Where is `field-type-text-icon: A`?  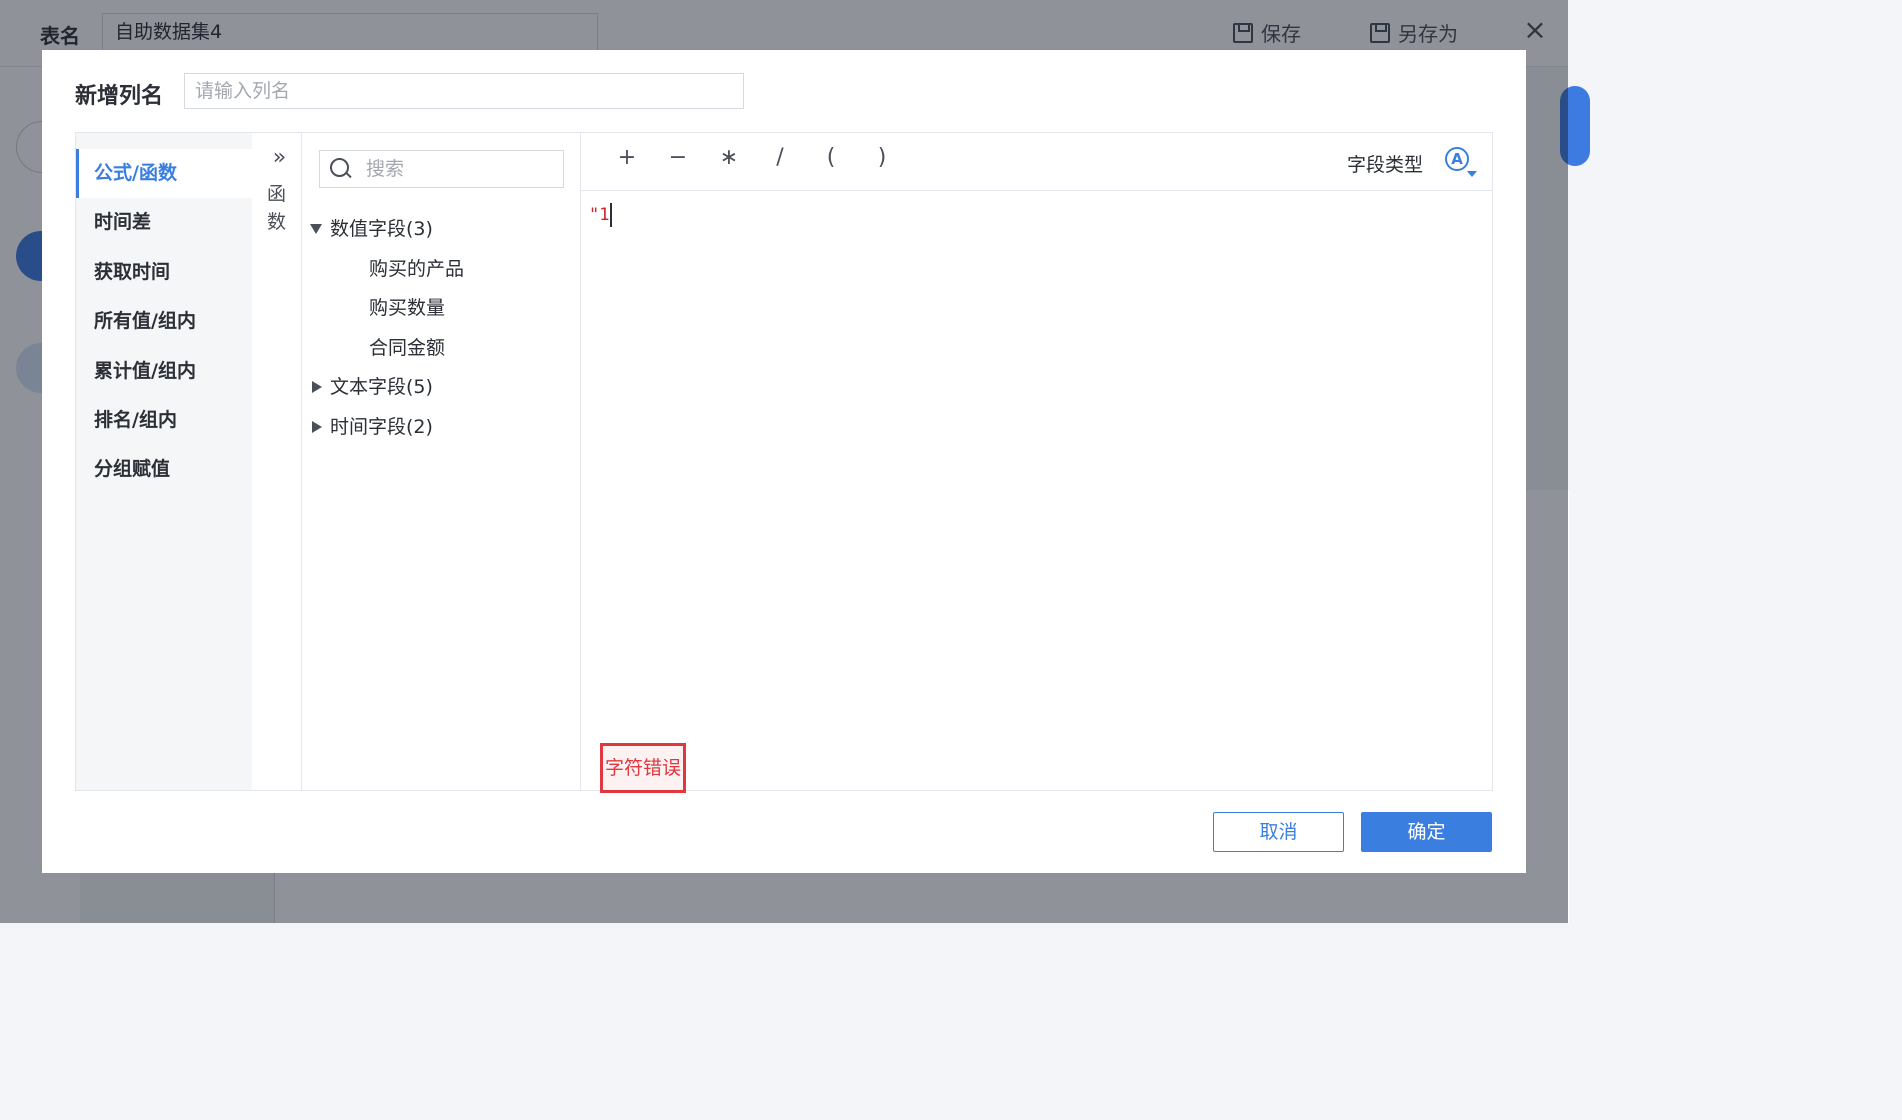
field-type-text-icon: A is located at coordinates (1457, 159).